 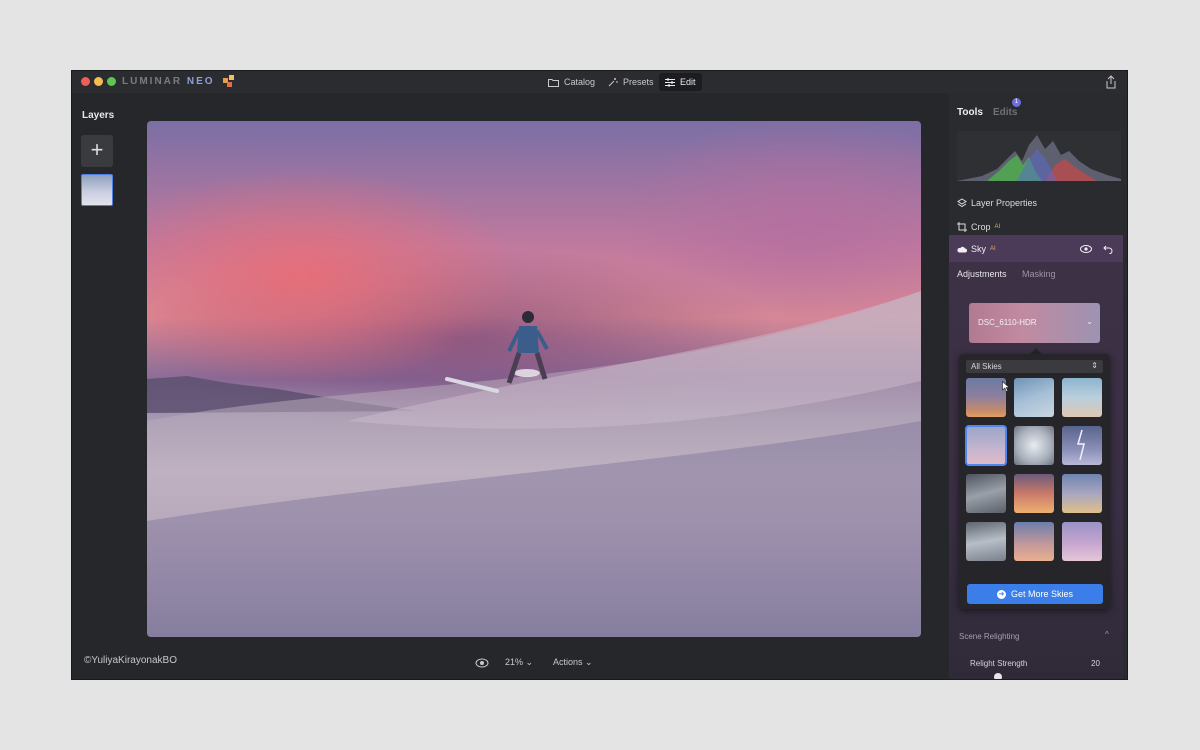 What do you see at coordinates (482, 663) in the screenshot?
I see `preview-eye-icon` at bounding box center [482, 663].